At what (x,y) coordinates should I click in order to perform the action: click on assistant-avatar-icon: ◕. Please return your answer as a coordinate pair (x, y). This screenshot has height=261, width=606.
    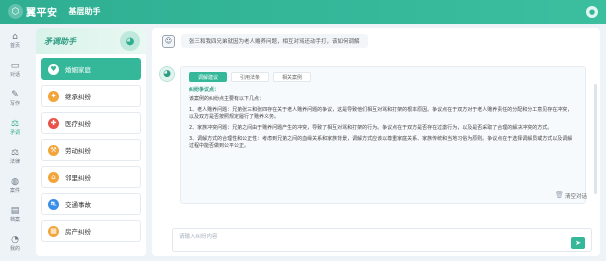
    Looking at the image, I should click on (167, 74).